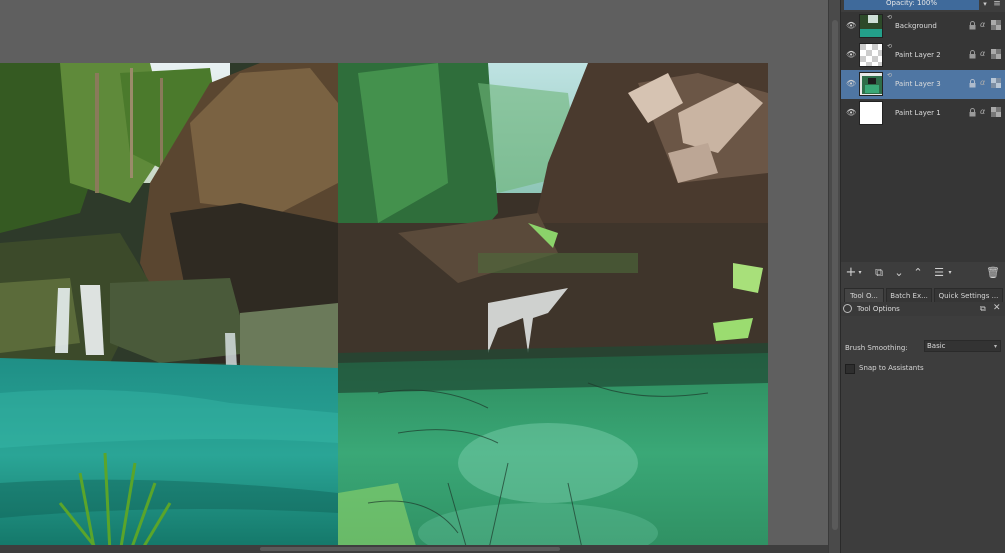 This screenshot has height=553, width=1005. What do you see at coordinates (916, 26) in the screenshot?
I see `layer-name: Background` at bounding box center [916, 26].